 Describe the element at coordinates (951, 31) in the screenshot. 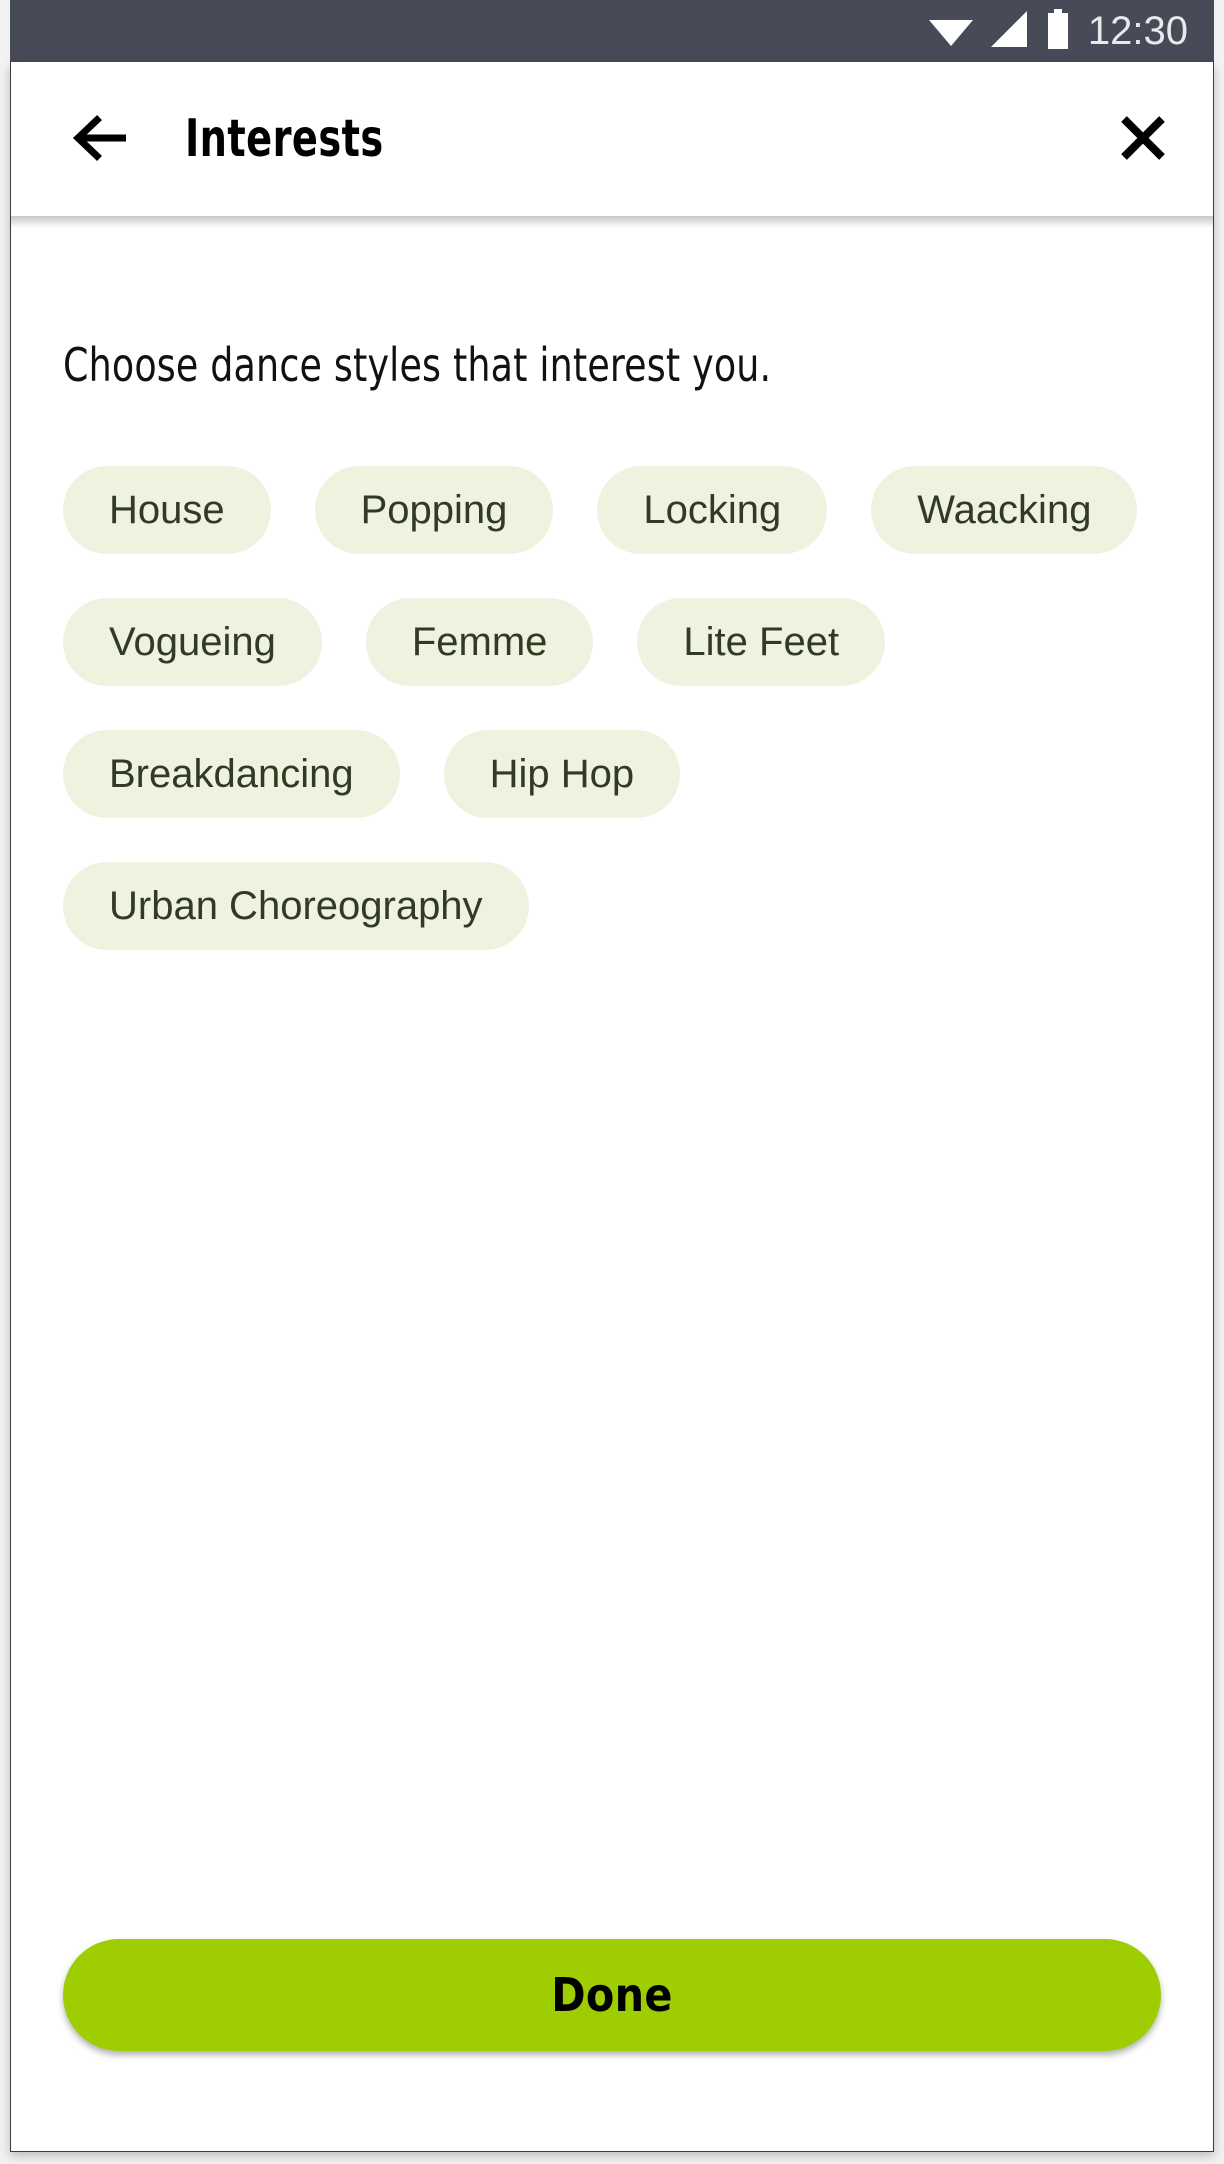

I see `wifi-icon` at that location.